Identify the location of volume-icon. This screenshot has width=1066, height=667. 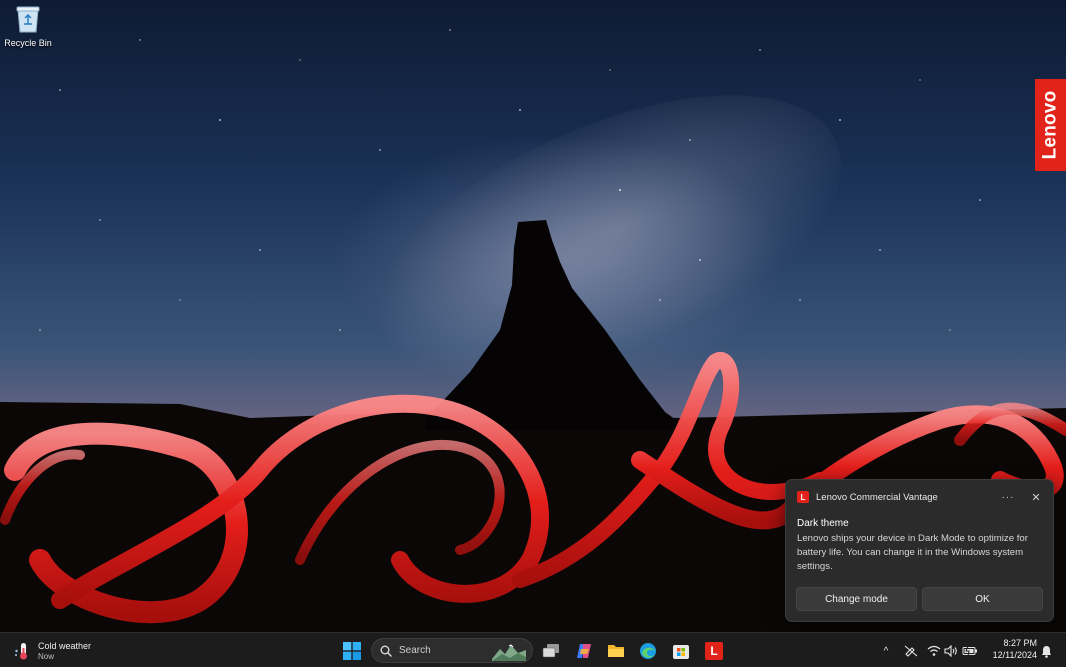
(951, 651).